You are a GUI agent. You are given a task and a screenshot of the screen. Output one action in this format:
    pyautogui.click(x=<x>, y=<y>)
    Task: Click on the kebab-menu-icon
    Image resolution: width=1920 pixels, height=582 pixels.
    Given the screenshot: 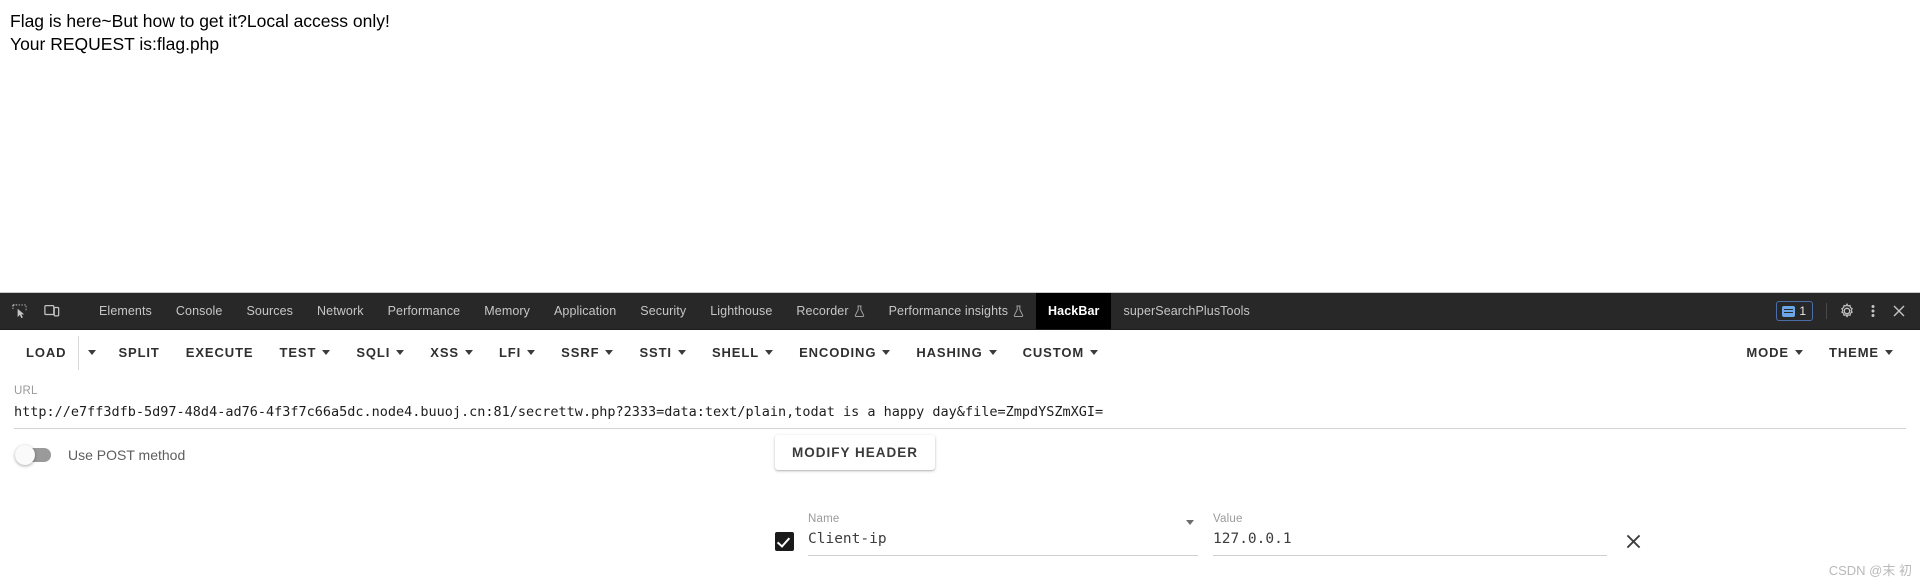 What is the action you would take?
    pyautogui.click(x=1873, y=311)
    